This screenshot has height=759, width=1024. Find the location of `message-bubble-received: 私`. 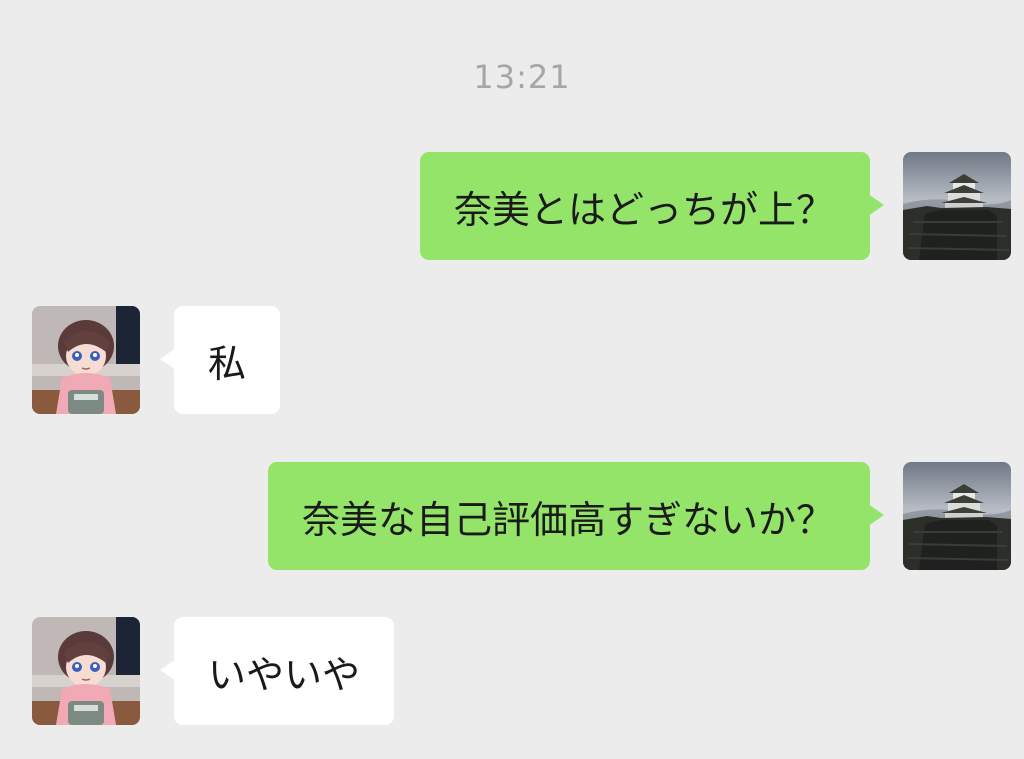

message-bubble-received: 私 is located at coordinates (220, 360).